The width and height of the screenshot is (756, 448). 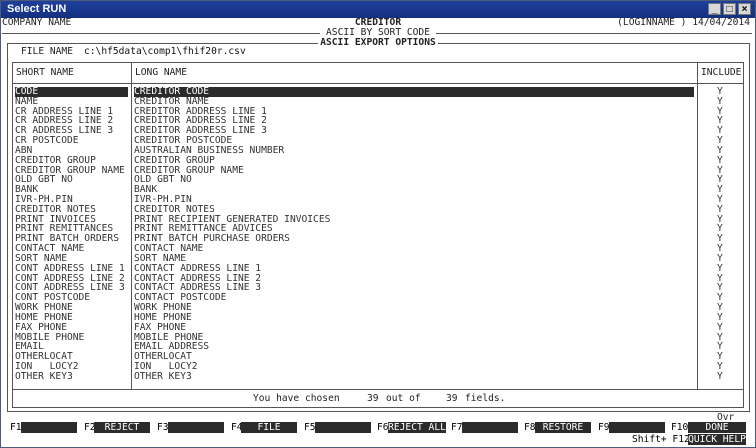 What do you see at coordinates (721, 72) in the screenshot?
I see `column-header-include: INCLUDE` at bounding box center [721, 72].